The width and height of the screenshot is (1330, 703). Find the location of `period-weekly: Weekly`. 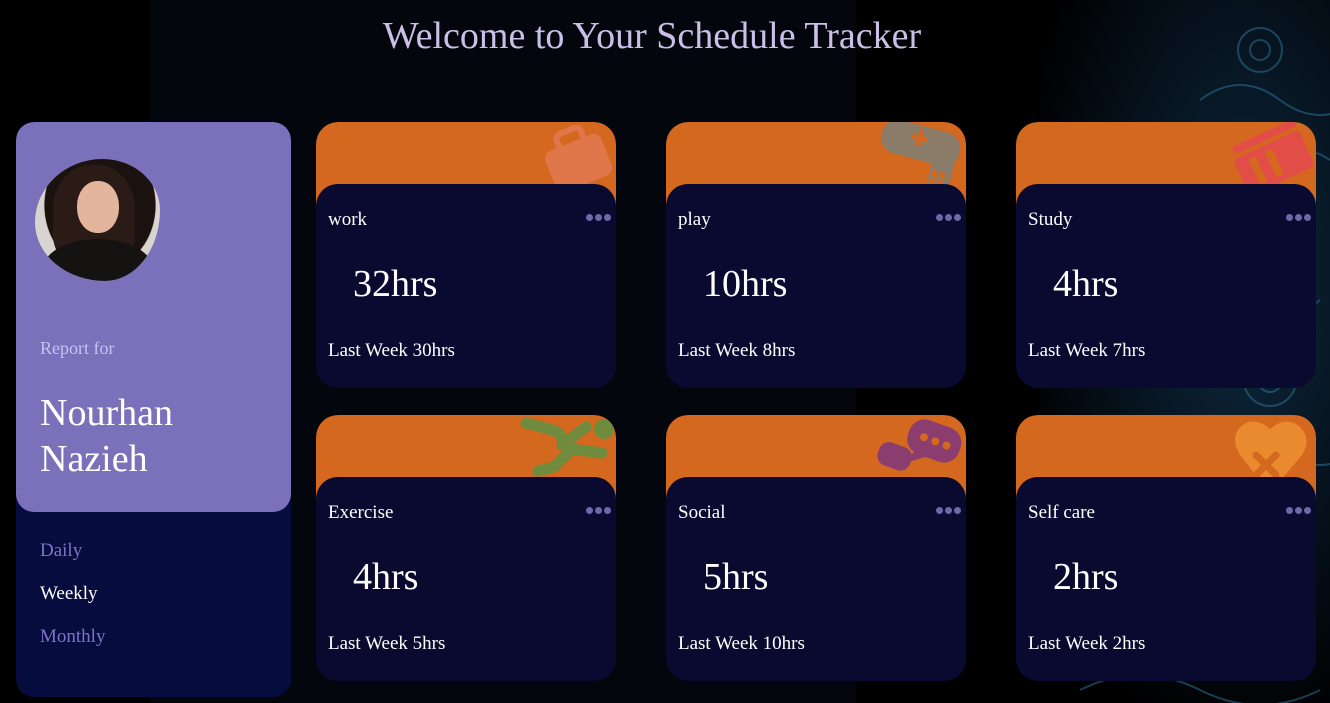

period-weekly: Weekly is located at coordinates (69, 594).